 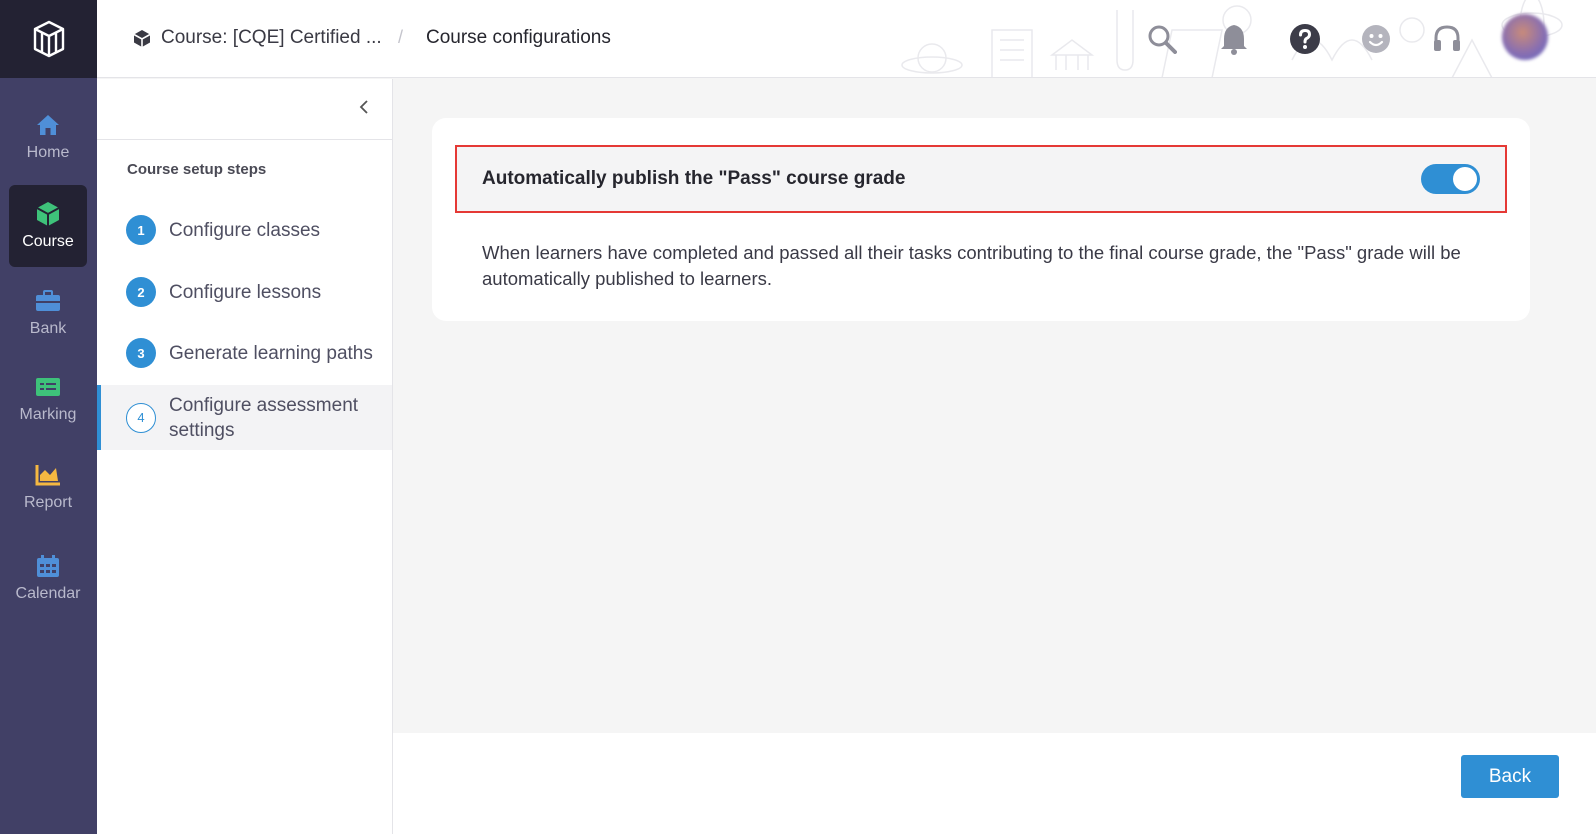 I want to click on nav-home: Home, so click(x=48, y=137).